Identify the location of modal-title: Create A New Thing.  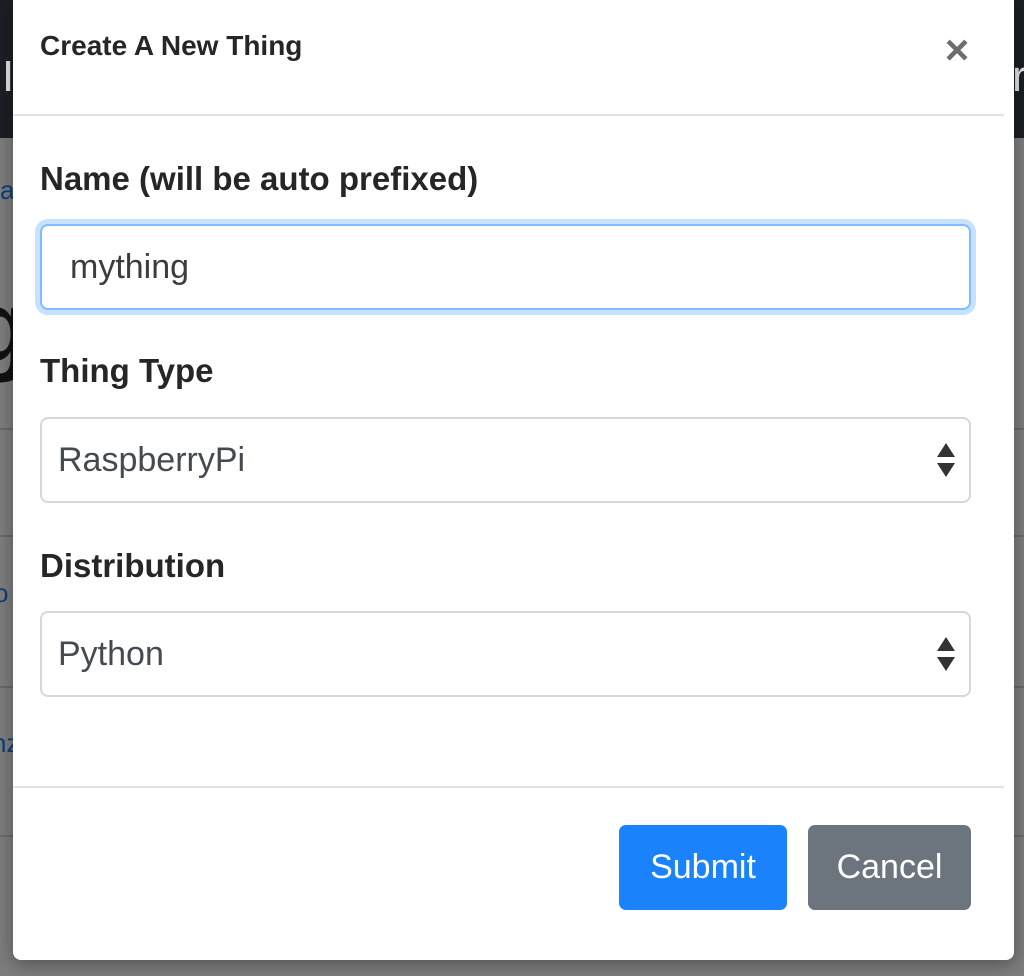
(171, 45).